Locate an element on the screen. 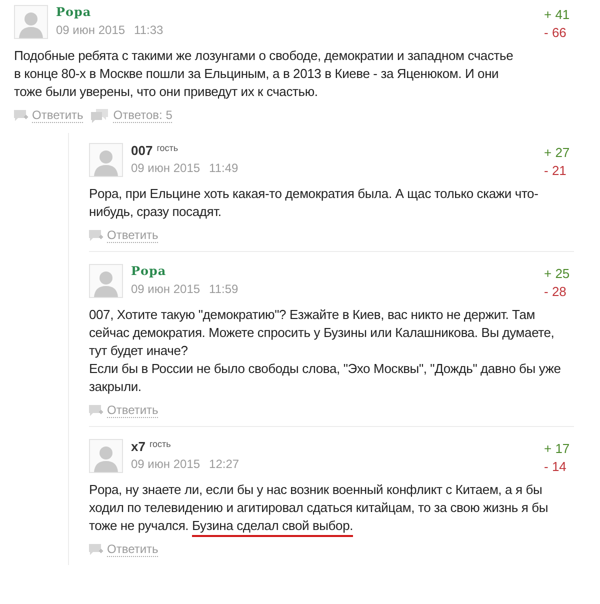 This screenshot has height=604, width=600. replies-count-link: Ответов: 5 is located at coordinates (142, 116).